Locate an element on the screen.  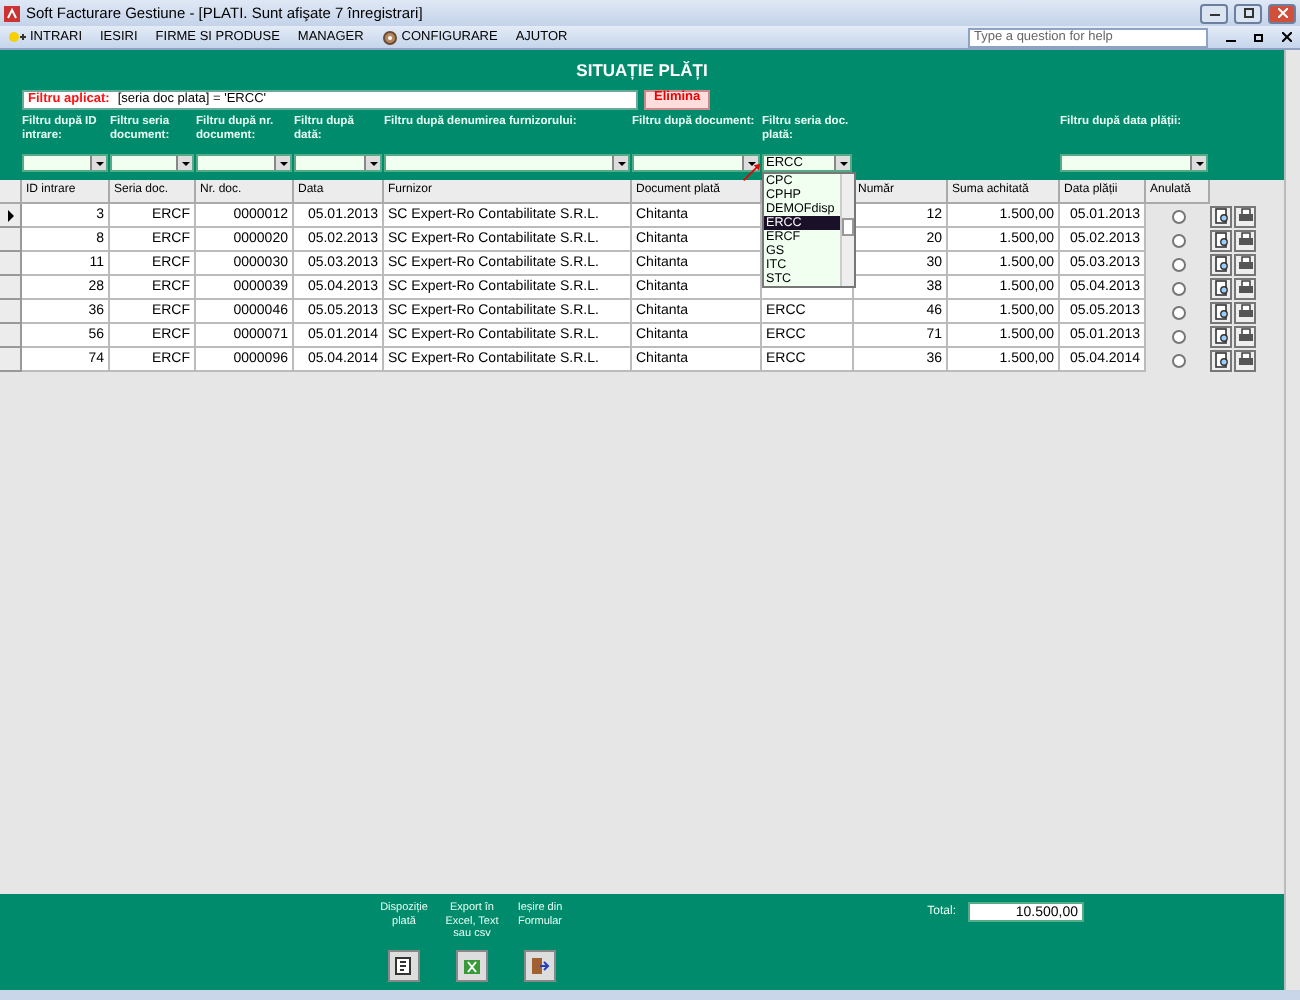
scroll-bar is located at coordinates (1292, 520).